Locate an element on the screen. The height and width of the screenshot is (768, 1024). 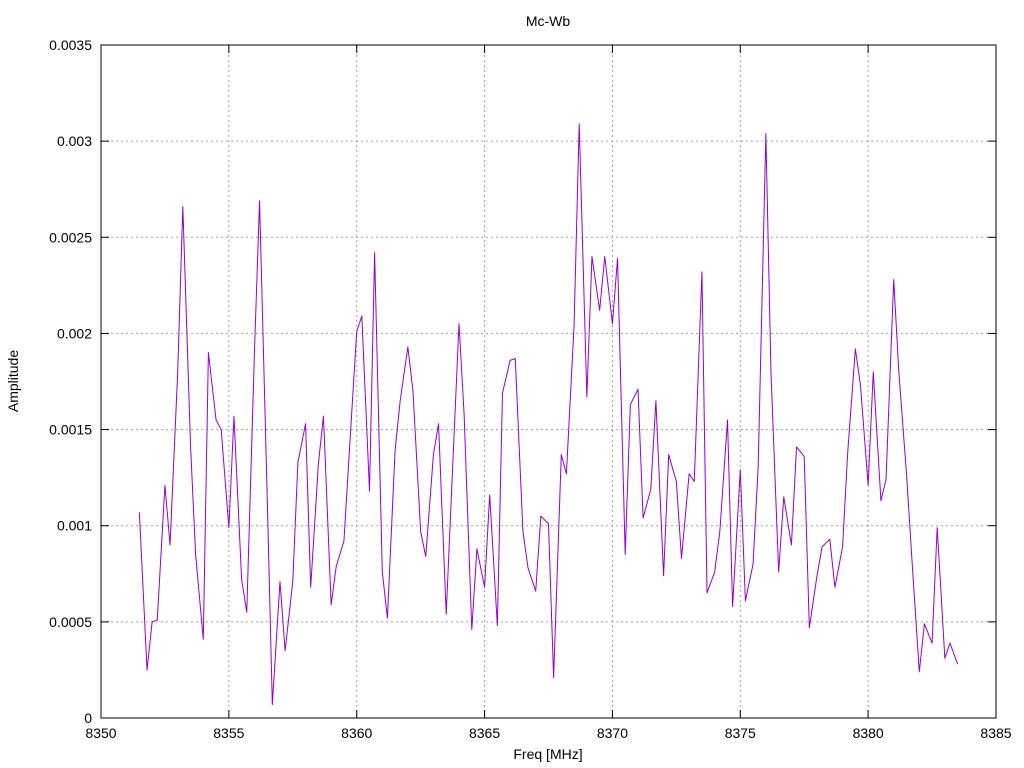
y-tick-label: 0.002 is located at coordinates (74, 333).